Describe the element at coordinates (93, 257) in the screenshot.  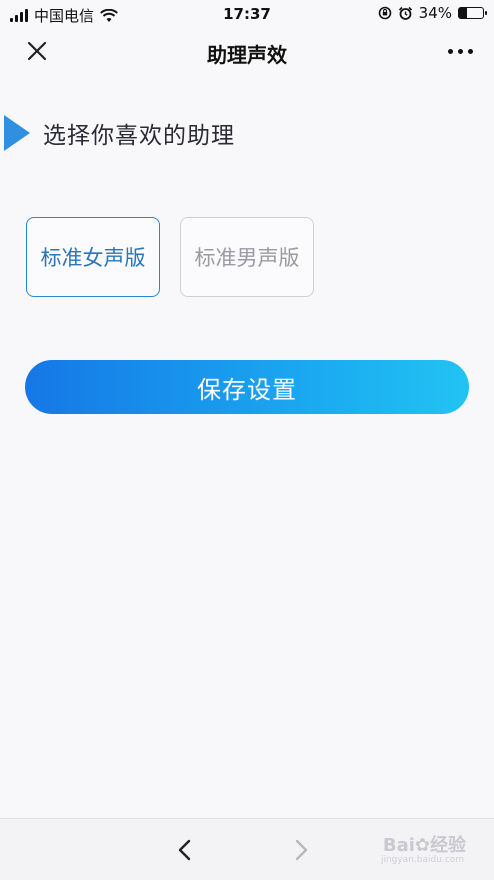
I see `option-female-voice: 标准女声版` at that location.